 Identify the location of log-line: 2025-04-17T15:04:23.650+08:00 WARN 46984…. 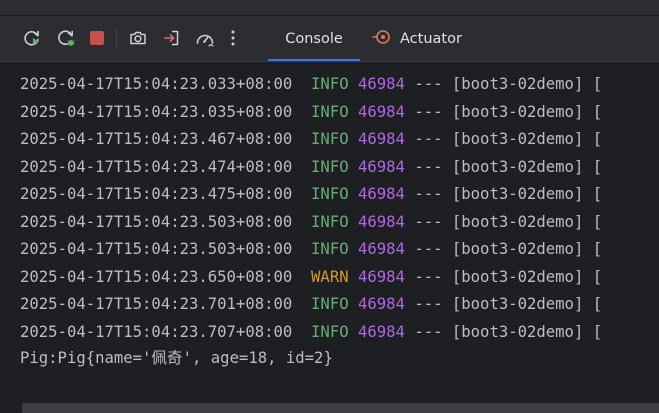
(311, 277).